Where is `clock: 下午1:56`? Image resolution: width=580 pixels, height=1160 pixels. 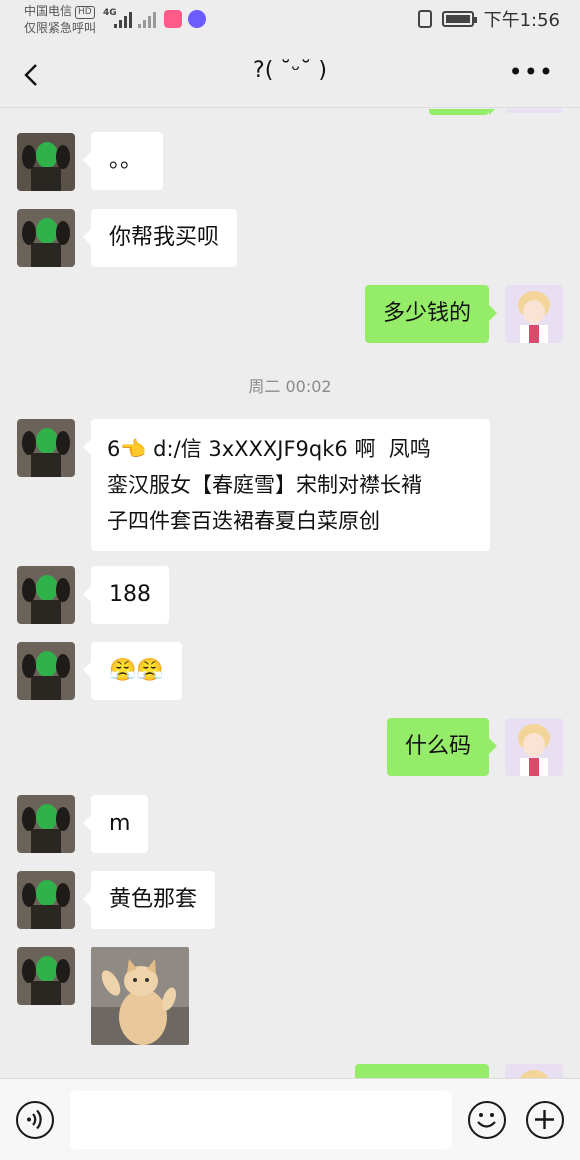
clock: 下午1:56 is located at coordinates (521, 20).